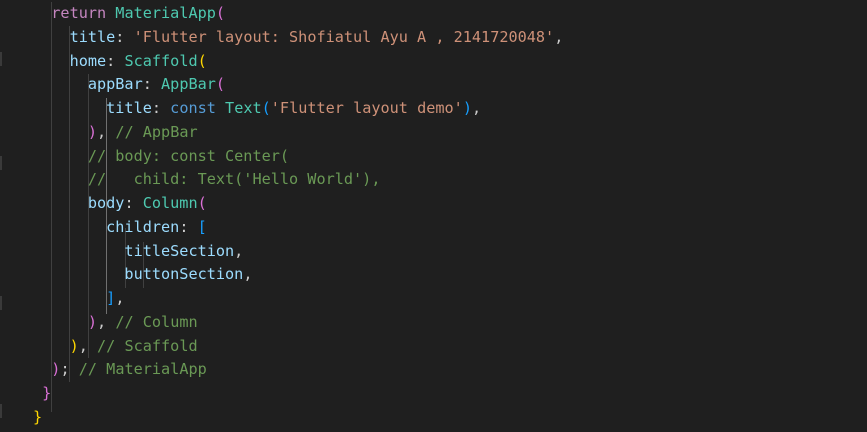 This screenshot has width=867, height=432. Describe the element at coordinates (450, 323) in the screenshot. I see `code-line: ), // Column` at that location.